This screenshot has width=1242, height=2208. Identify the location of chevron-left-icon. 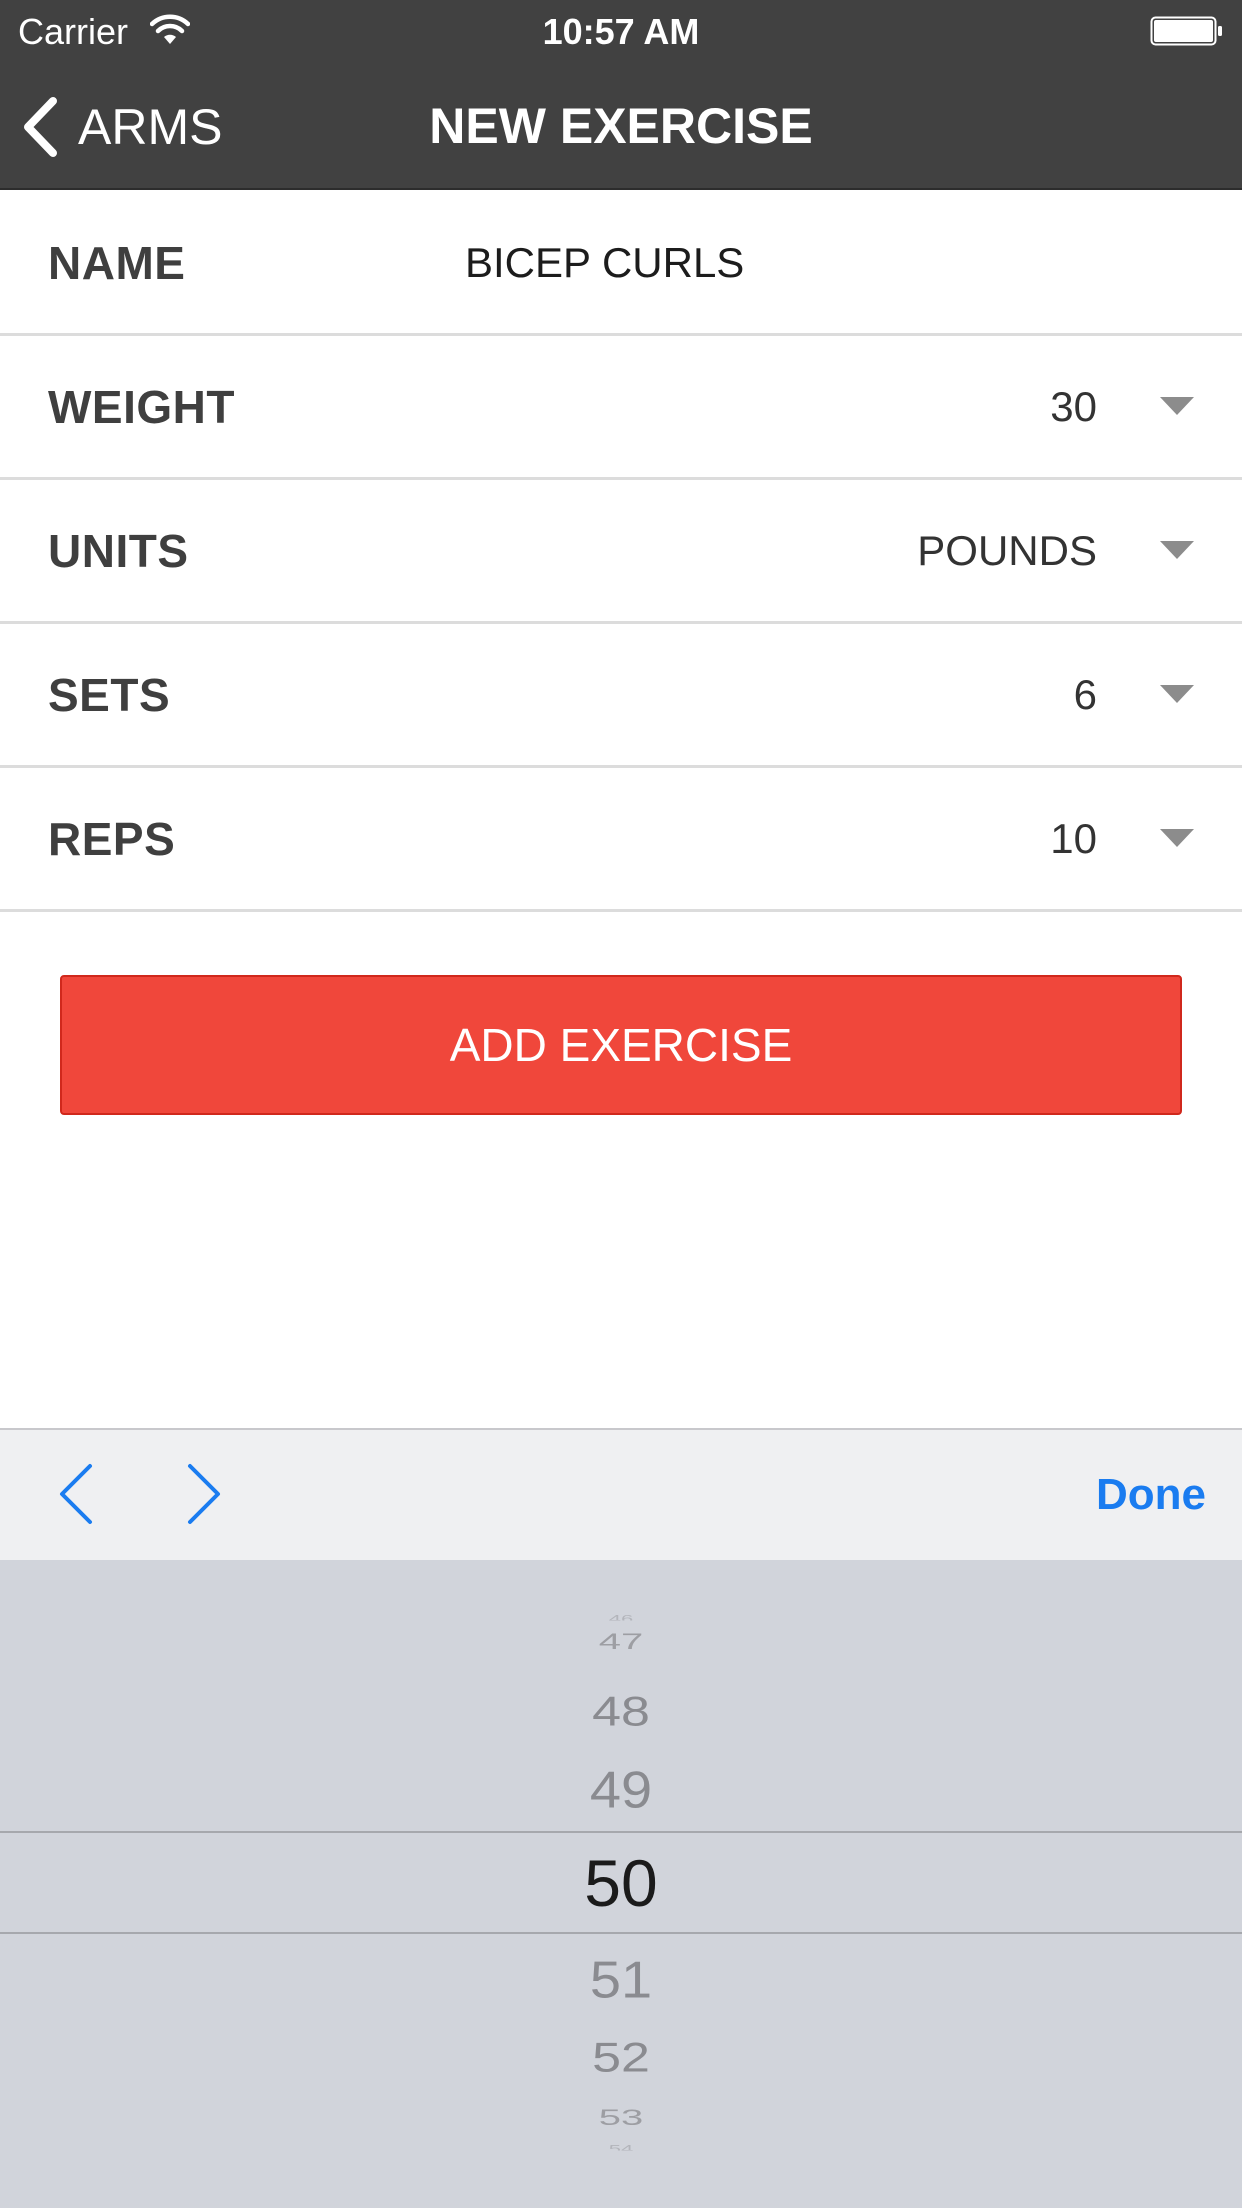
(76, 1494).